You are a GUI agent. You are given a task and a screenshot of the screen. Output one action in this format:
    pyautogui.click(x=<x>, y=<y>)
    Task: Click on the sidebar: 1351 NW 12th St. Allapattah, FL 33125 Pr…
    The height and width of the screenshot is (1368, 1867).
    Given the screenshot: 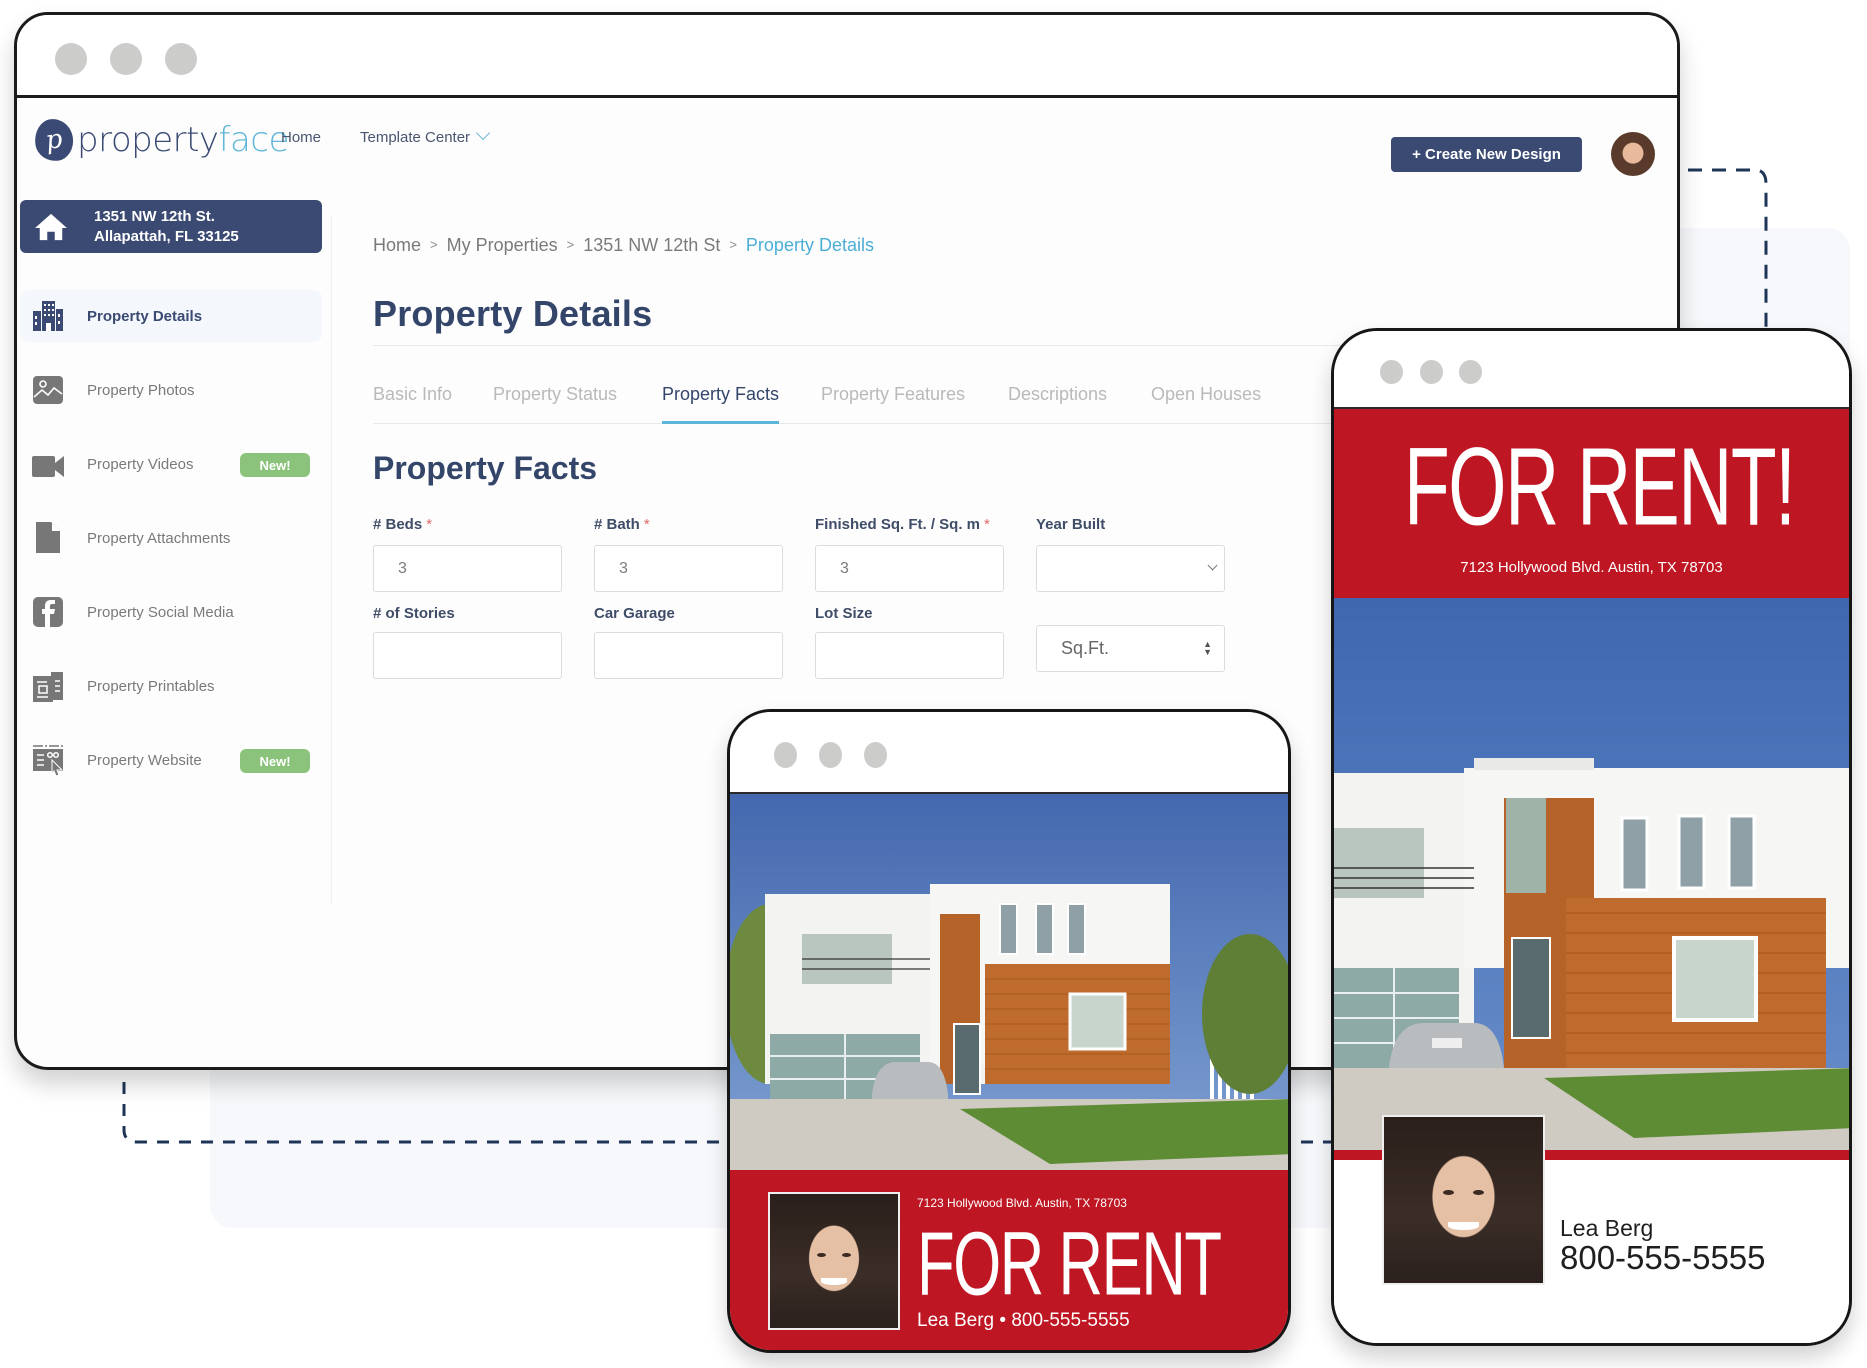 What is the action you would take?
    pyautogui.click(x=177, y=539)
    